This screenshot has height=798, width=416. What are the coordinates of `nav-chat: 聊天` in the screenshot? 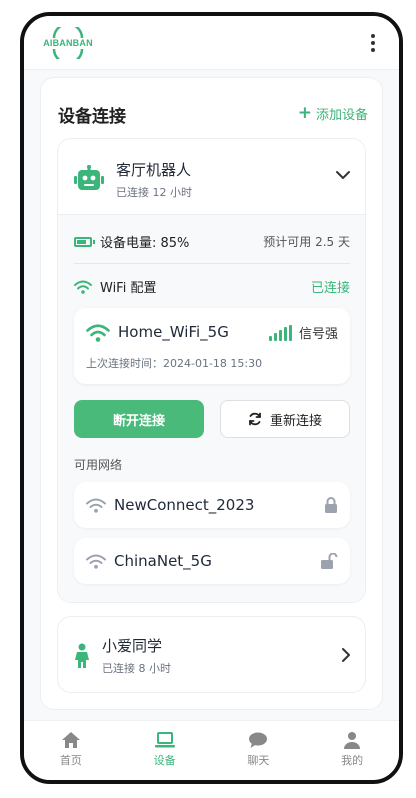 It's located at (259, 750).